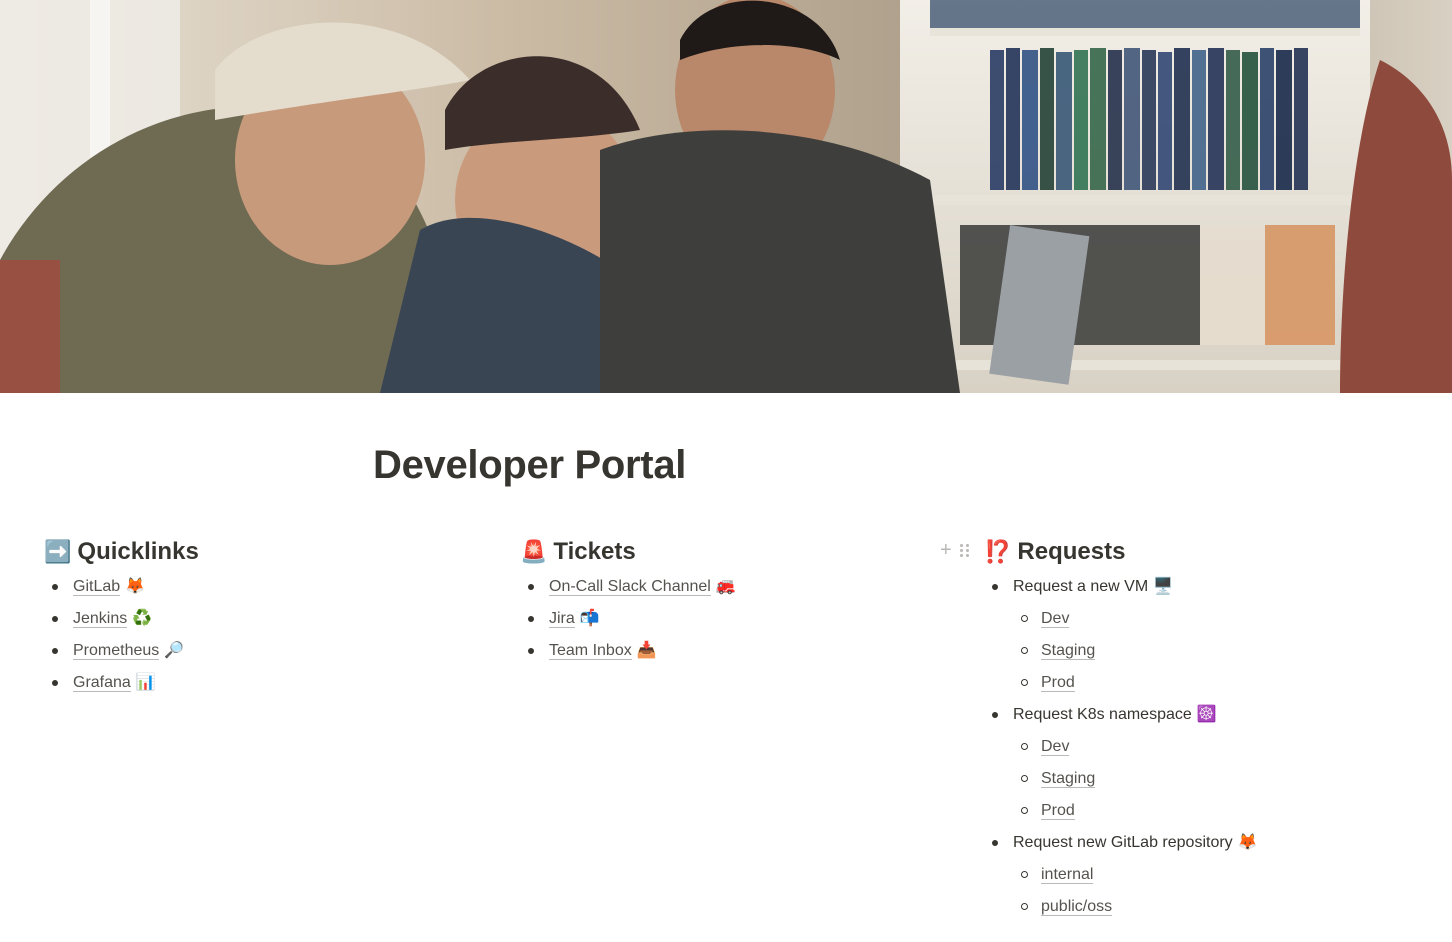  I want to click on link-grafana: Grafana, so click(102, 683).